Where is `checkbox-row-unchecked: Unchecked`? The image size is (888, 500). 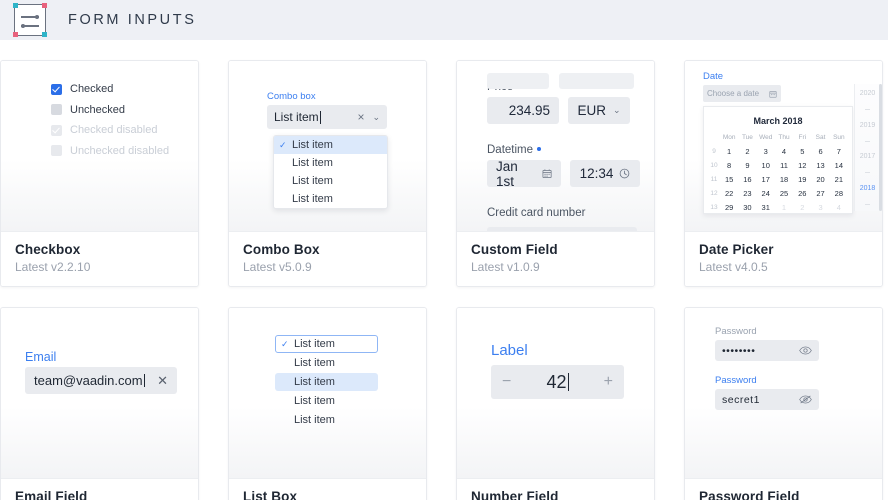
checkbox-row-unchecked: Unchecked is located at coordinates (124, 110).